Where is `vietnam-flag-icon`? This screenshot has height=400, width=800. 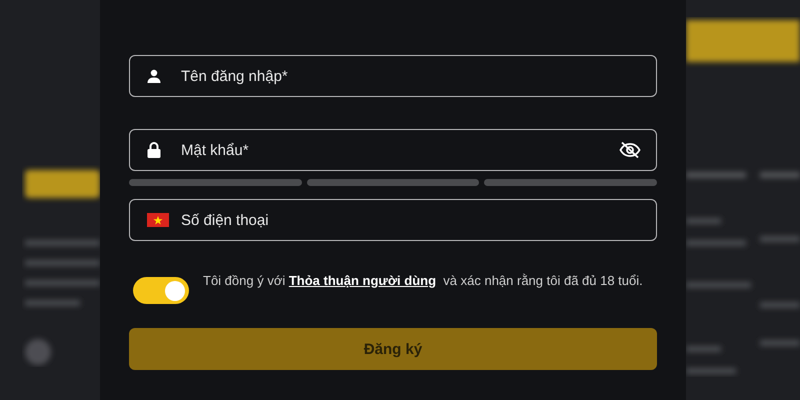 vietnam-flag-icon is located at coordinates (158, 220).